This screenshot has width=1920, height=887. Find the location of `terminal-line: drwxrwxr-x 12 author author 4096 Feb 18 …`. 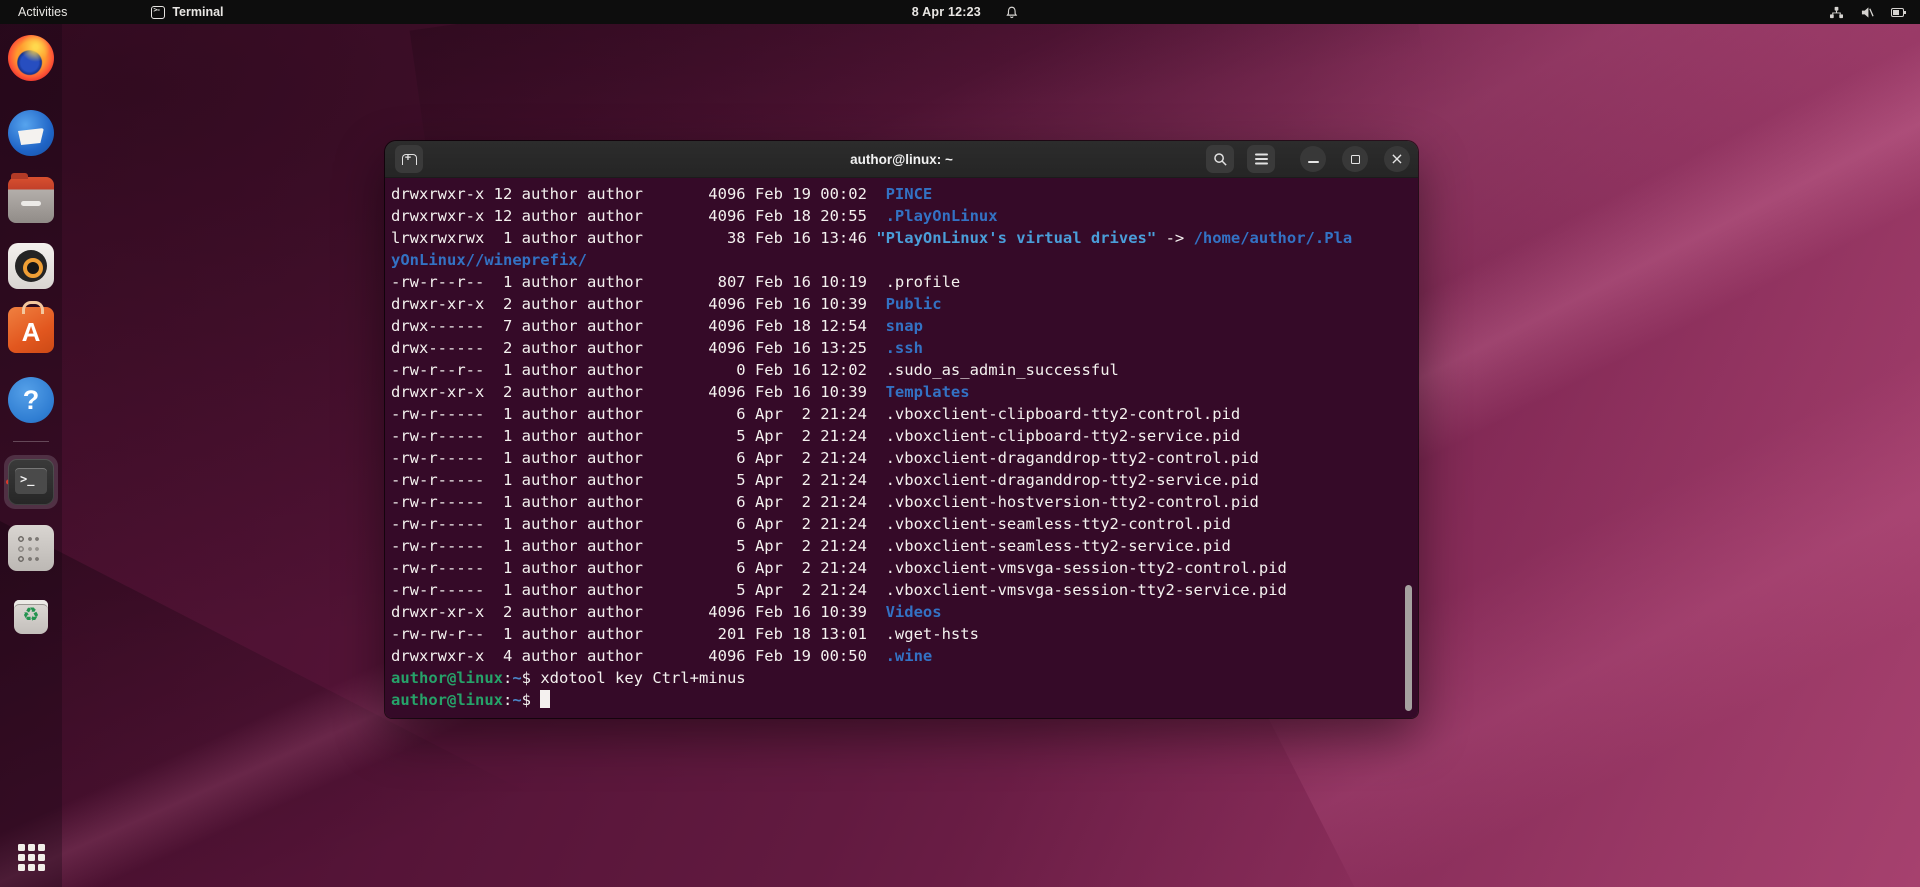

terminal-line: drwxrwxr-x 12 author author 4096 Feb 18 … is located at coordinates (694, 216).